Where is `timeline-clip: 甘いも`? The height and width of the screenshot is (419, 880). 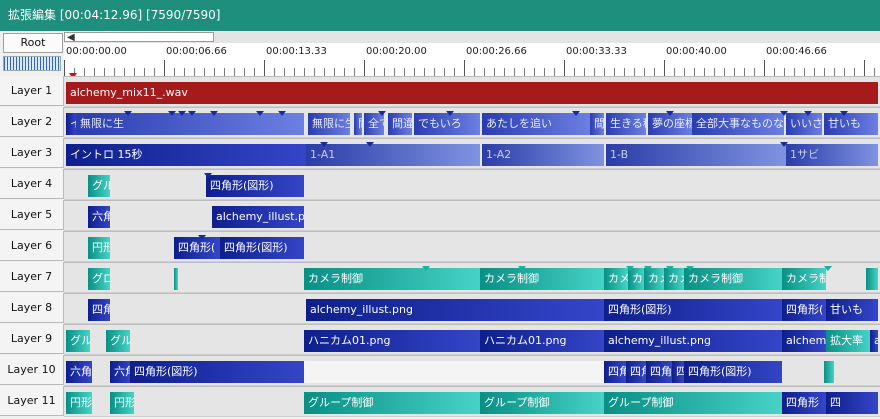
timeline-clip: 甘いも is located at coordinates (852, 310).